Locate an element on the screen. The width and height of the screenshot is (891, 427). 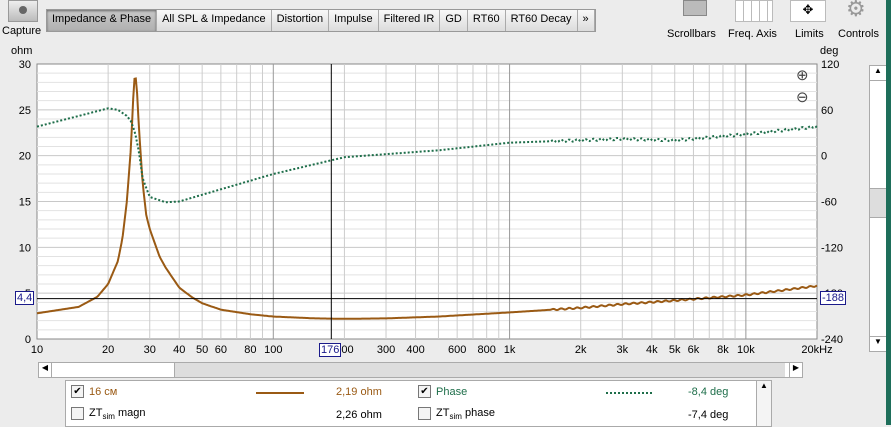
legend-line-solid is located at coordinates (280, 393).